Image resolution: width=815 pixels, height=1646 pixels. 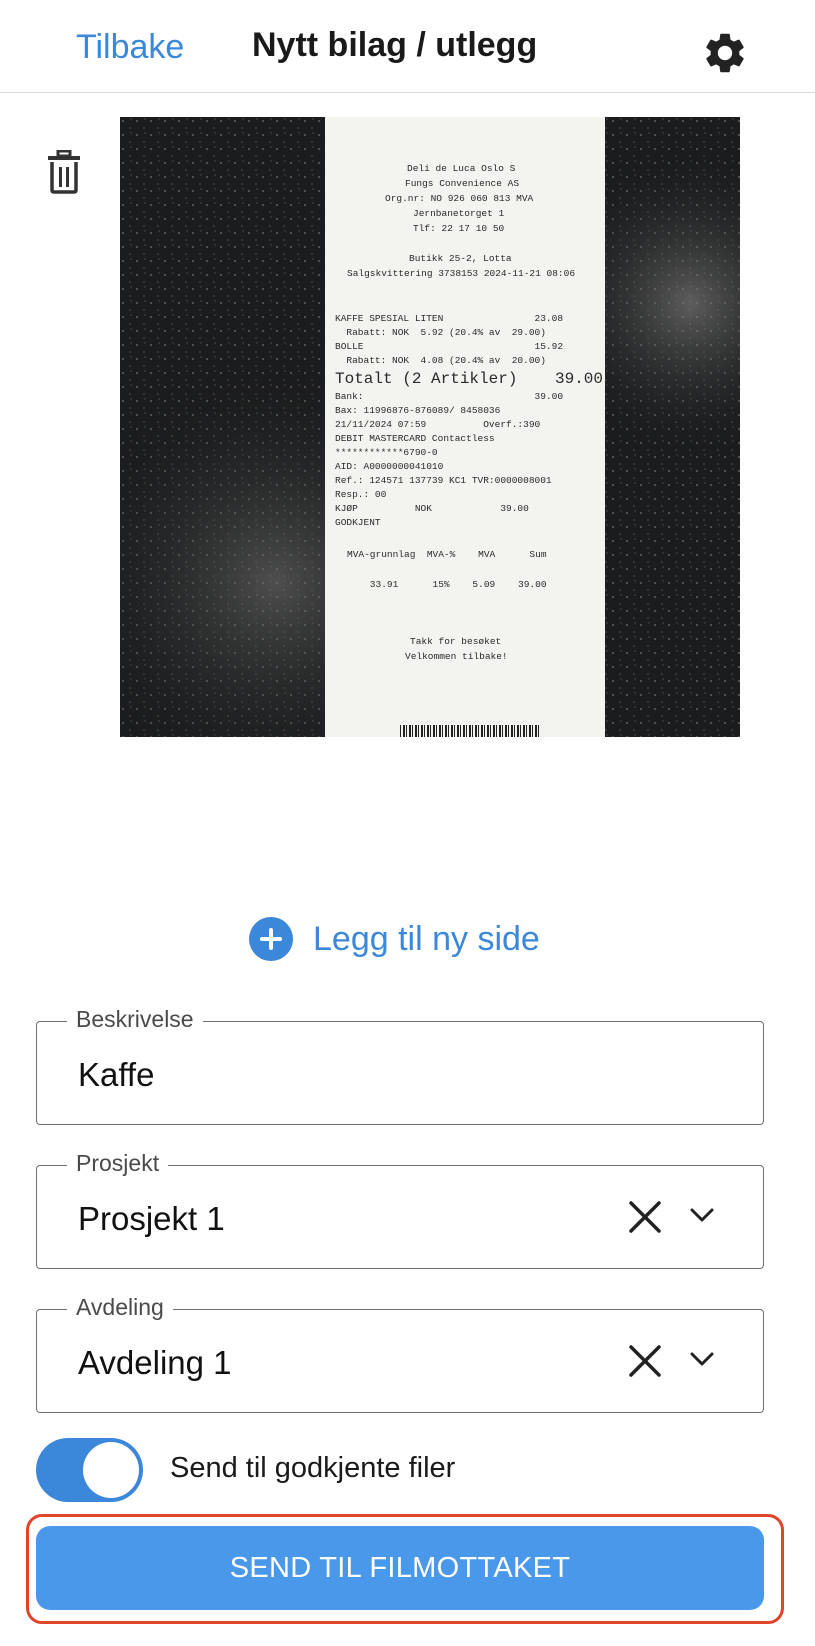 What do you see at coordinates (461, 273) in the screenshot?
I see `receipt-line: Salgskvittering 3738153 2024-11-21 08:06` at bounding box center [461, 273].